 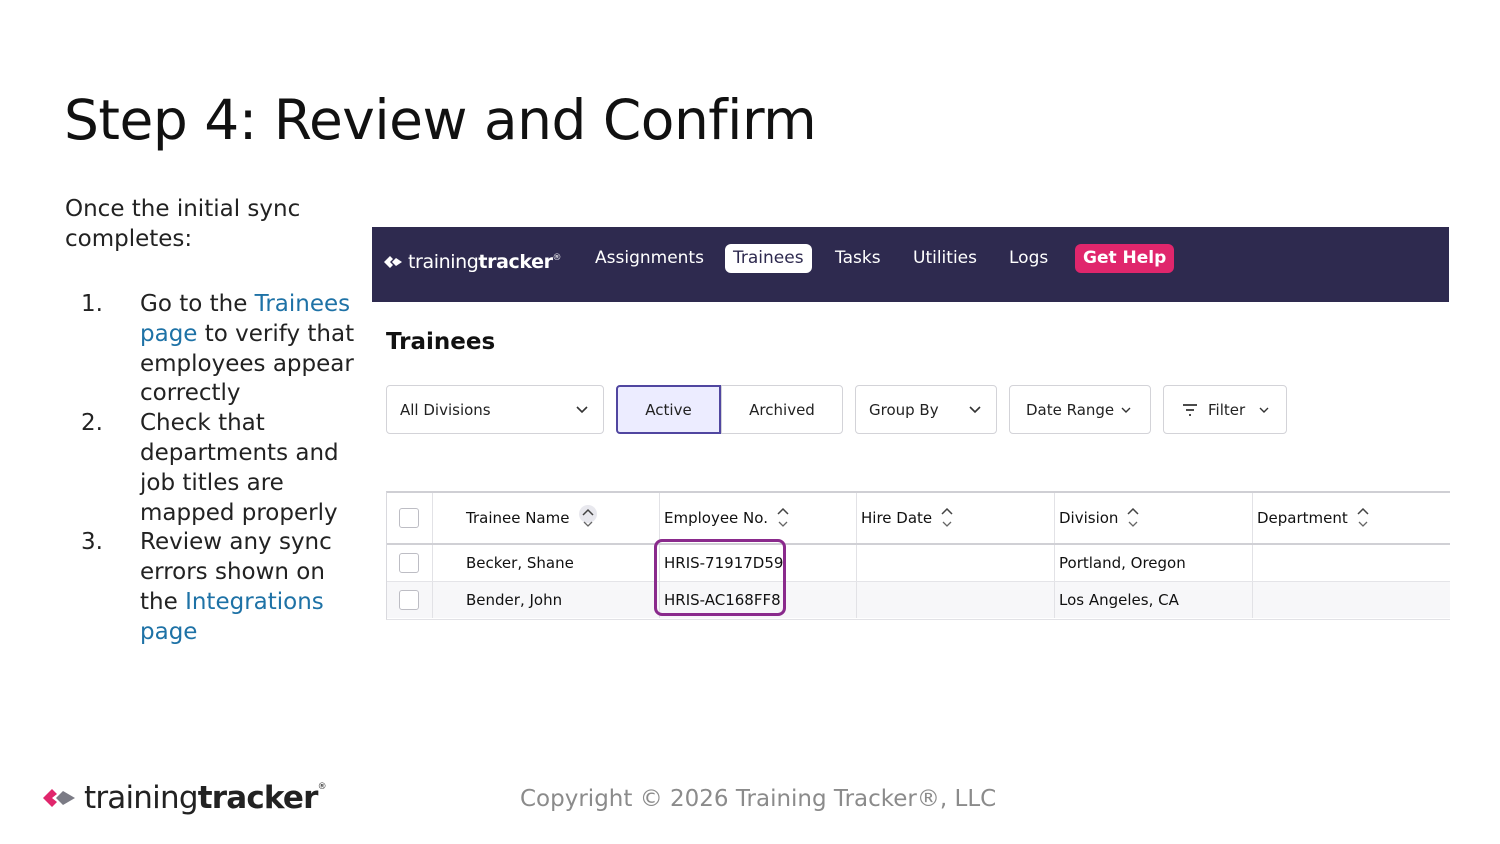 I want to click on step-number: 2., so click(x=92, y=423).